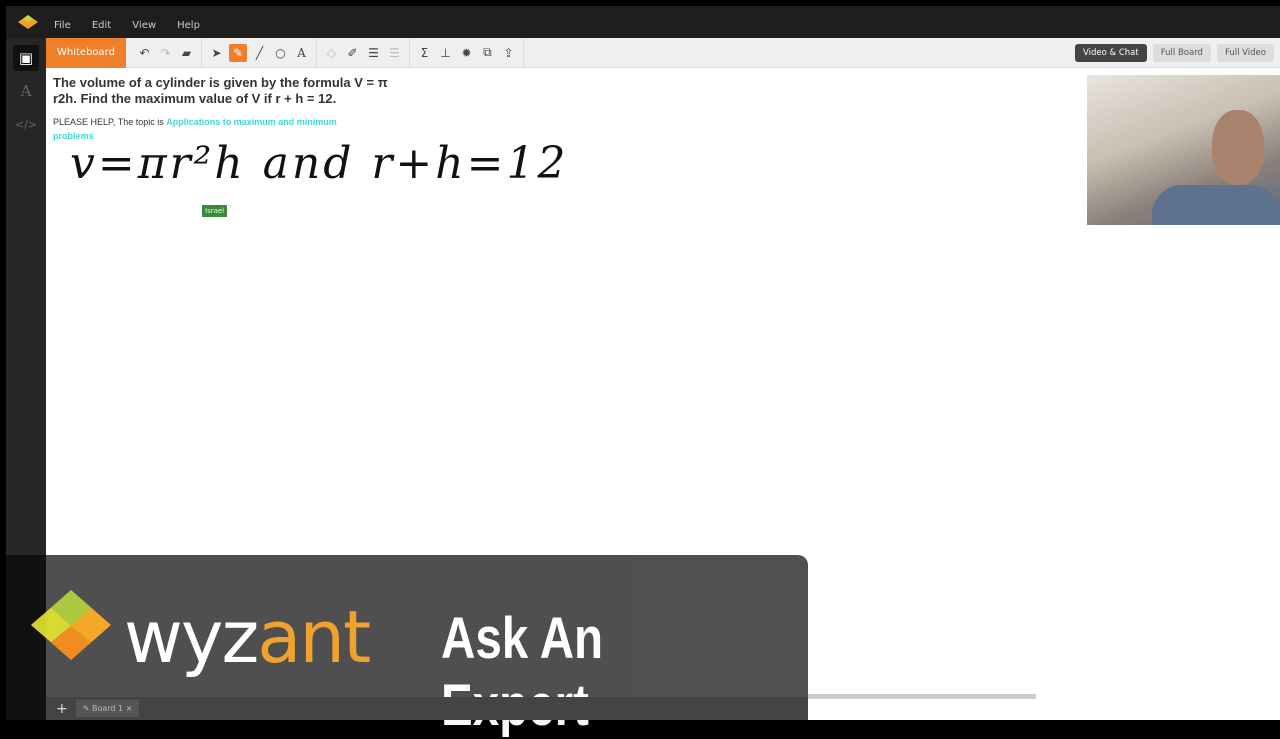 This screenshot has width=1280, height=739. Describe the element at coordinates (215, 211) in the screenshot. I see `user-cursor-label: Israel` at that location.